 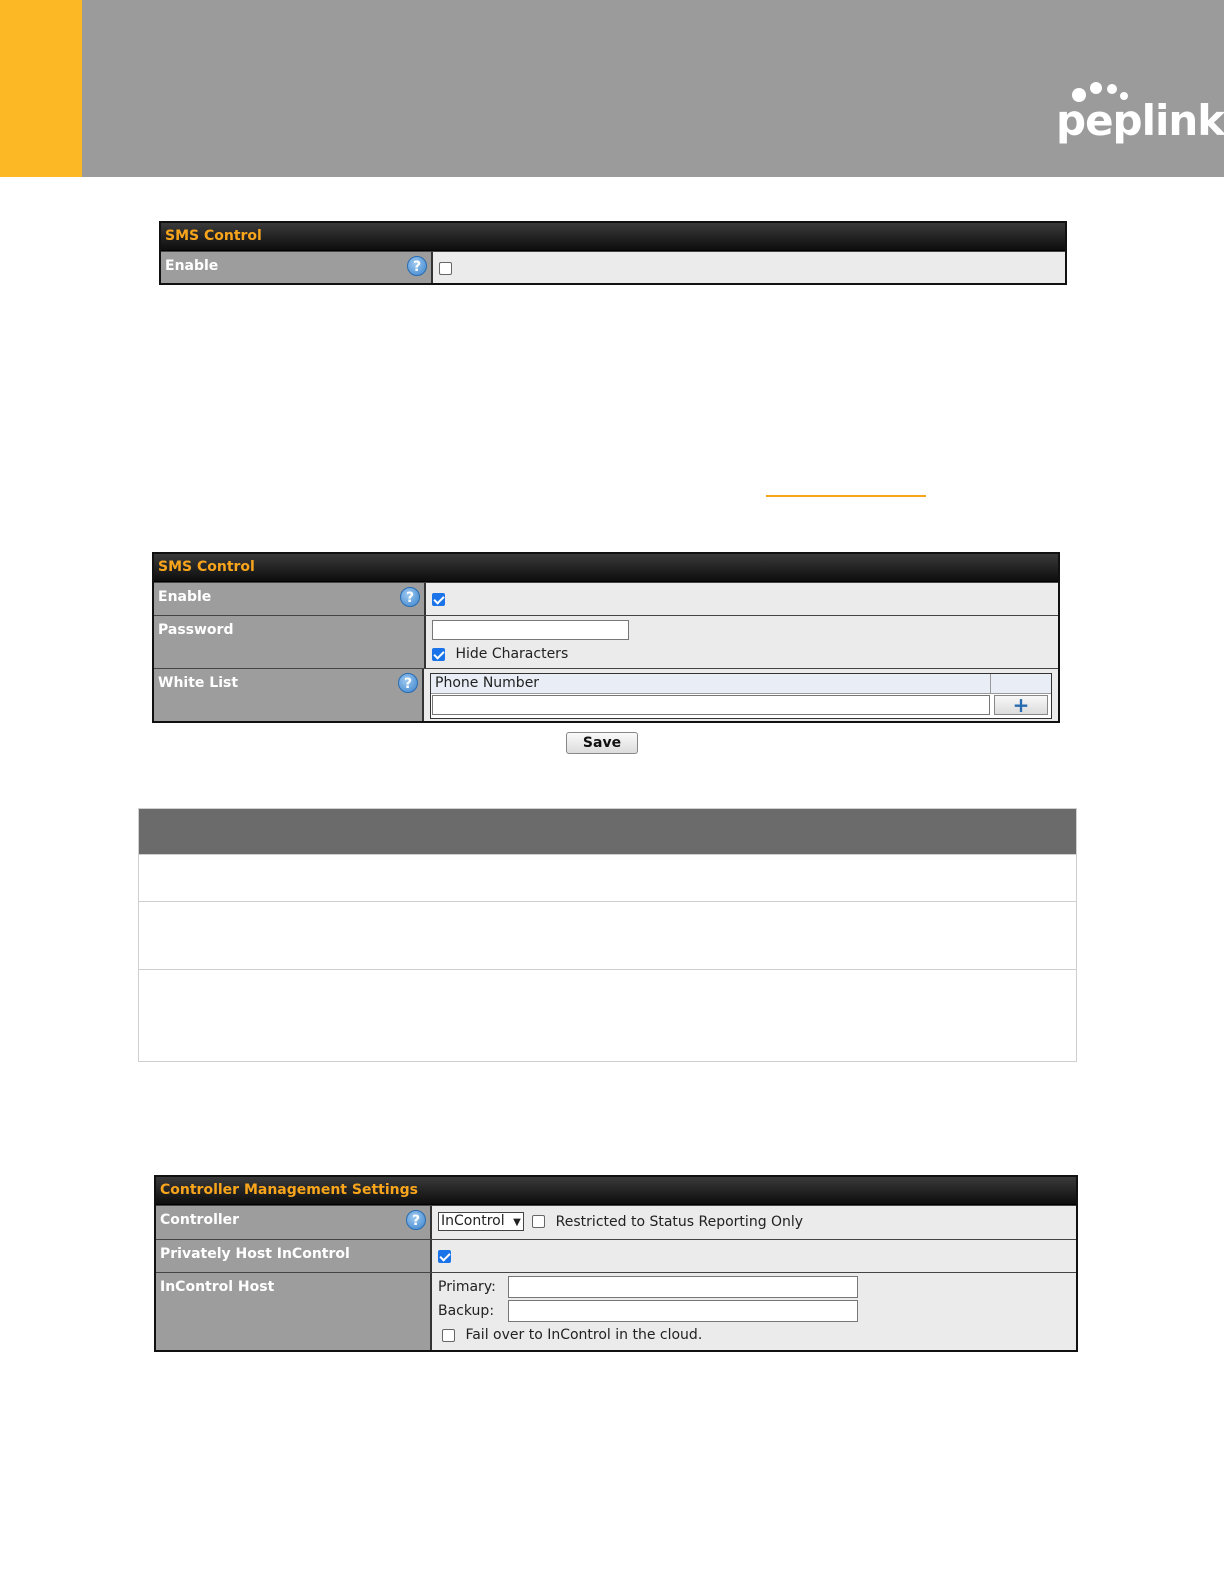 What do you see at coordinates (602, 743) in the screenshot?
I see `save-button: Save` at bounding box center [602, 743].